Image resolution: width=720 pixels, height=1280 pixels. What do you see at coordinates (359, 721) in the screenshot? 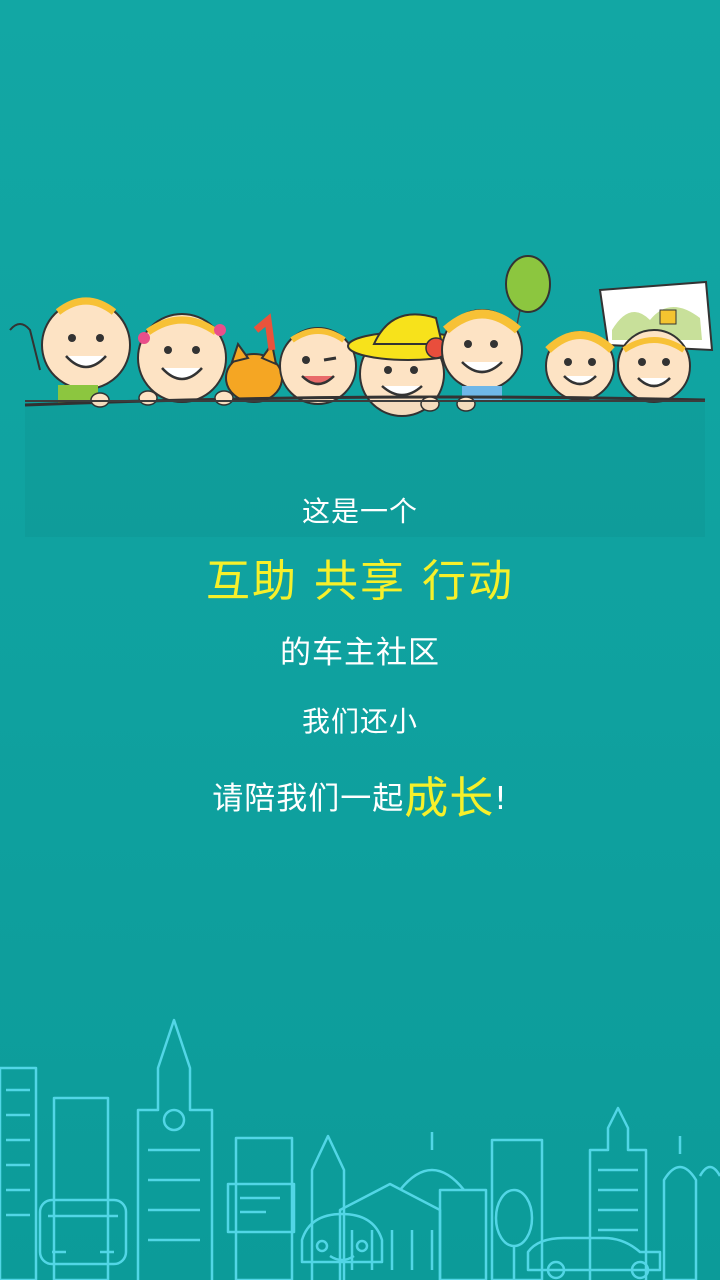
I see `intro-text-line-4: 我们还小` at bounding box center [359, 721].